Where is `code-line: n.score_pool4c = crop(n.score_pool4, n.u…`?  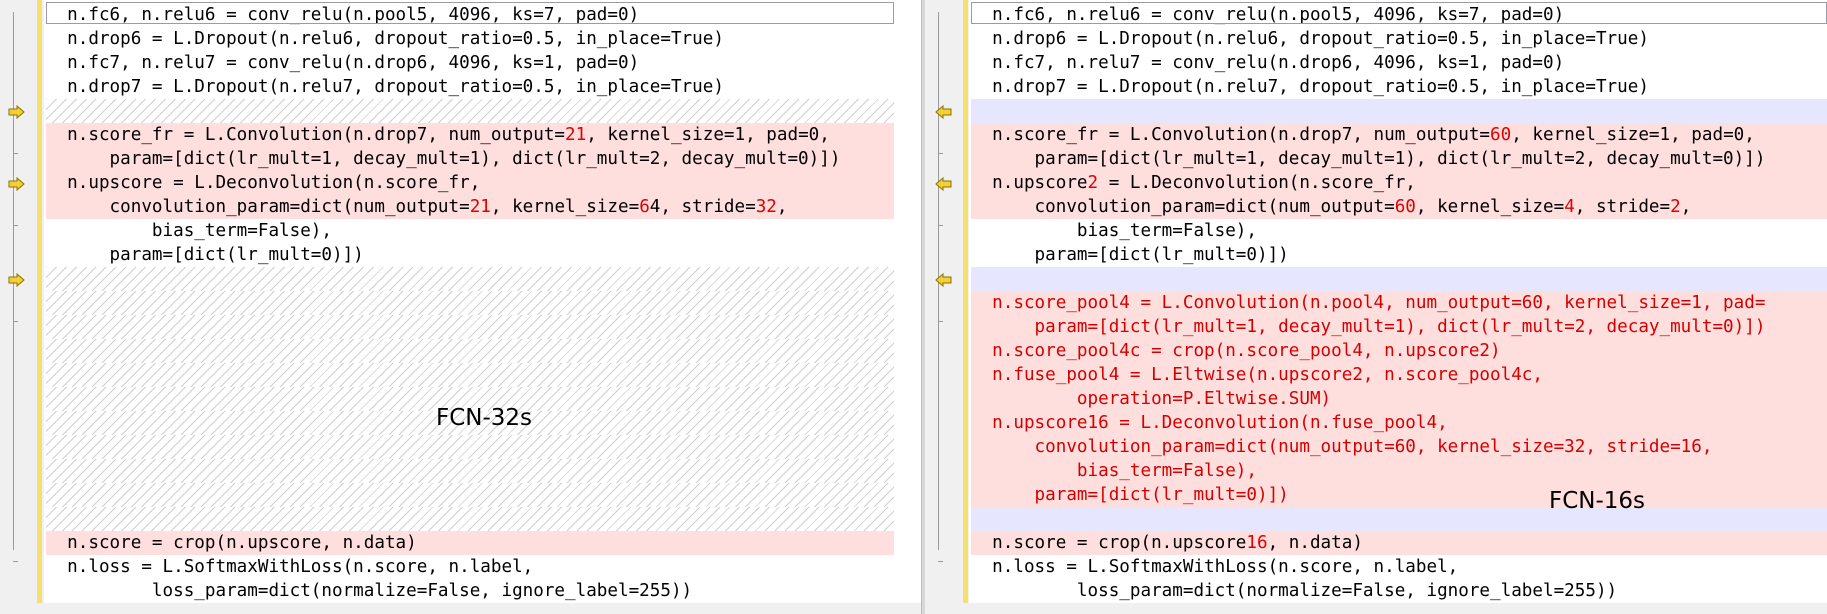 code-line: n.score_pool4c = crop(n.score_pool4, n.u… is located at coordinates (1399, 351).